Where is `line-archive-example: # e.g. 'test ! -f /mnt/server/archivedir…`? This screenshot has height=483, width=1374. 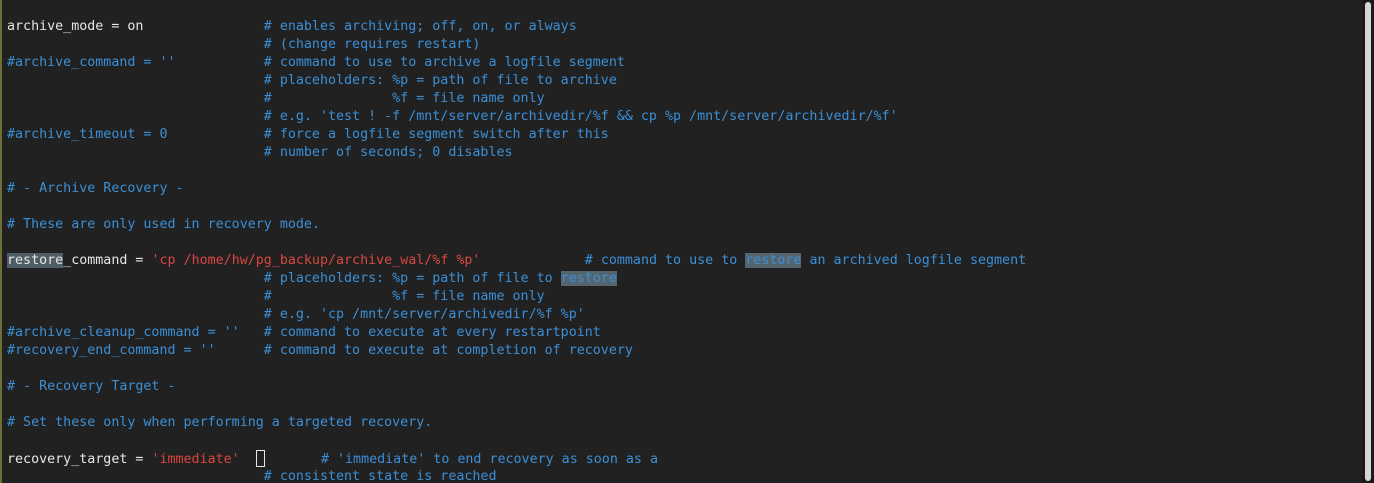
line-archive-example: # e.g. 'test ! -f /mnt/server/archivedir… is located at coordinates (516, 117).